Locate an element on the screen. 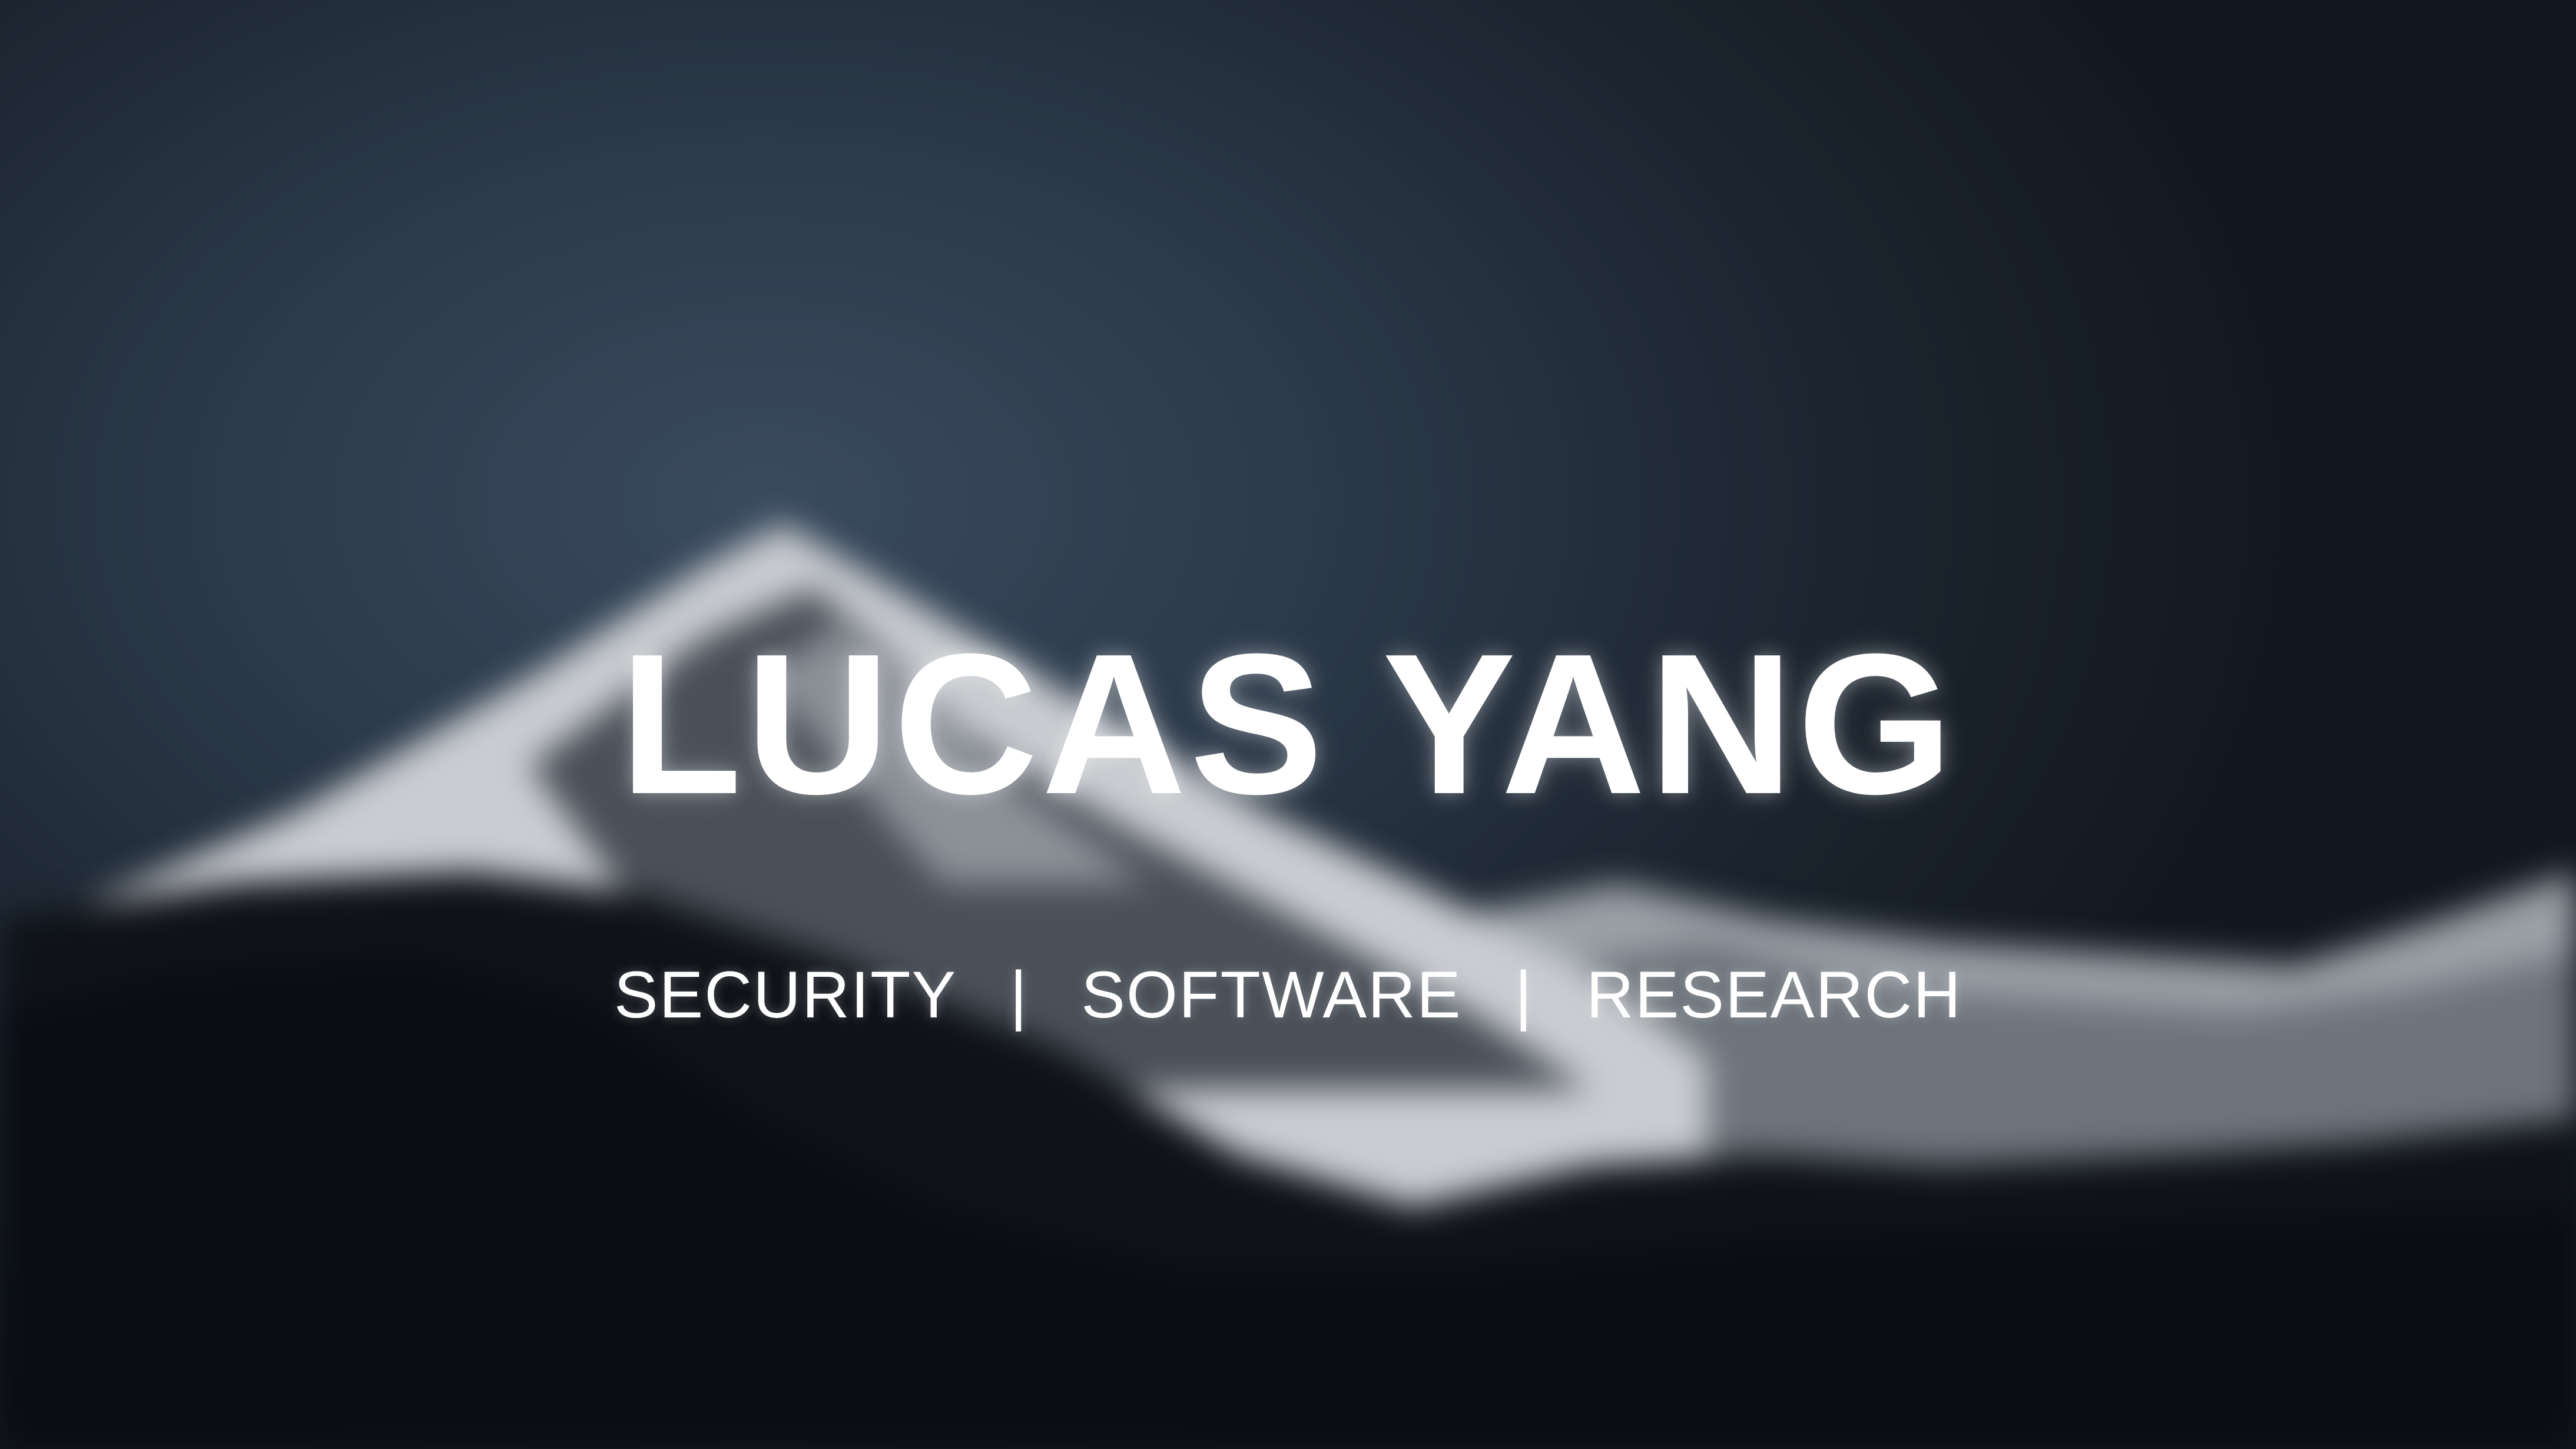 Image resolution: width=2576 pixels, height=1449 pixels. tagline: SECURITY | SOFTWARE | RESEARCH is located at coordinates (1288, 995).